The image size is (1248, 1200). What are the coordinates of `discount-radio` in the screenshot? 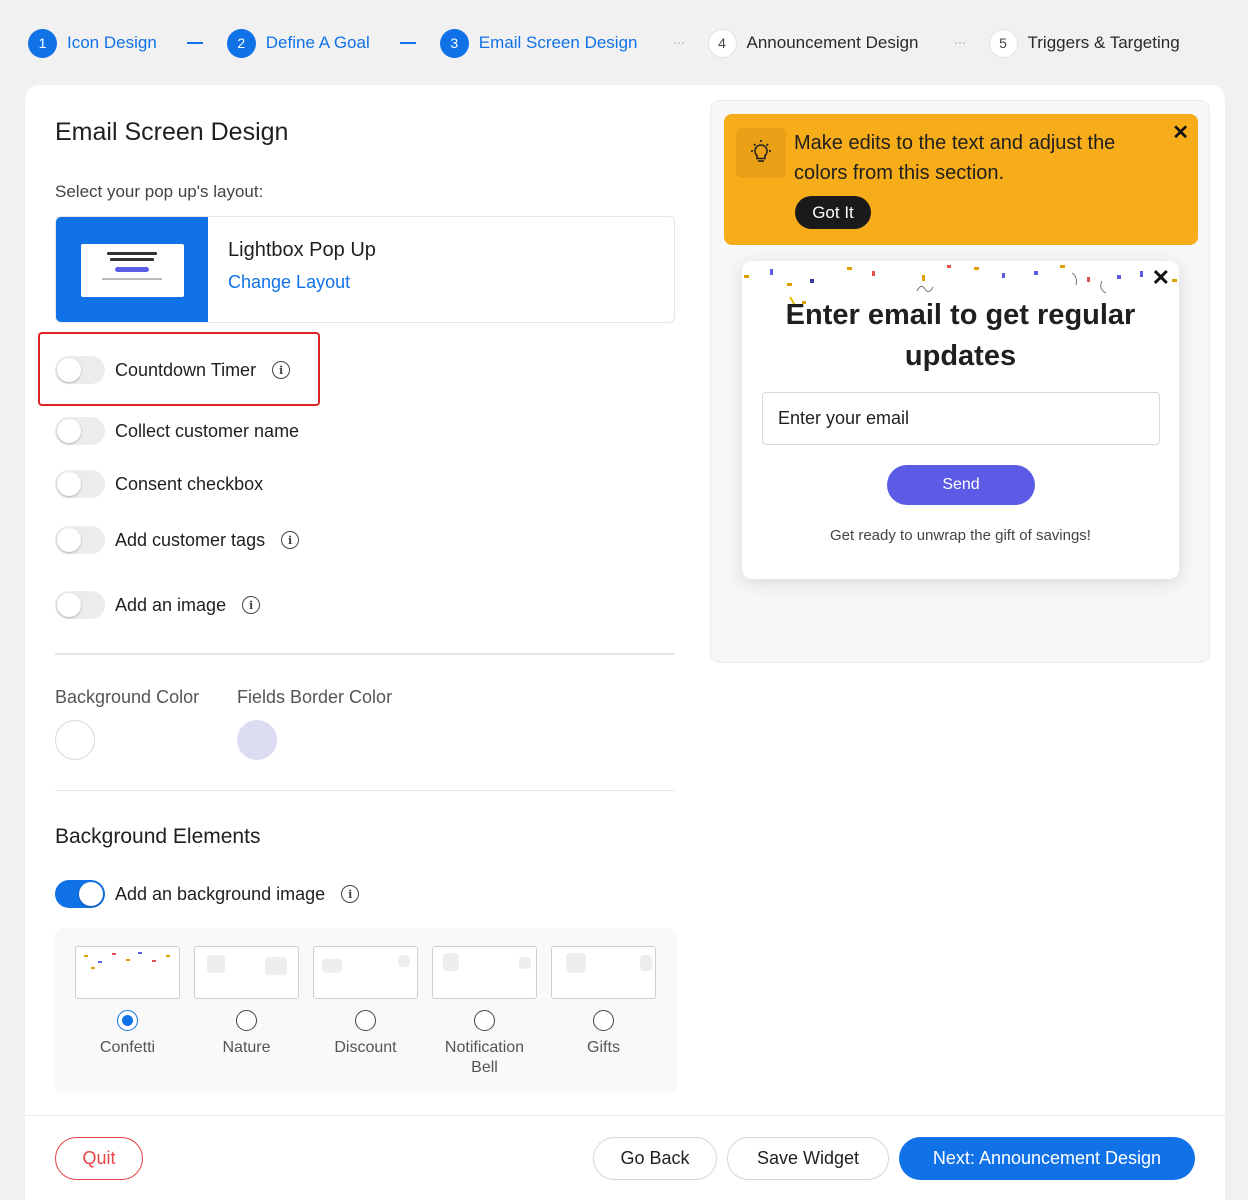 It's located at (365, 1020).